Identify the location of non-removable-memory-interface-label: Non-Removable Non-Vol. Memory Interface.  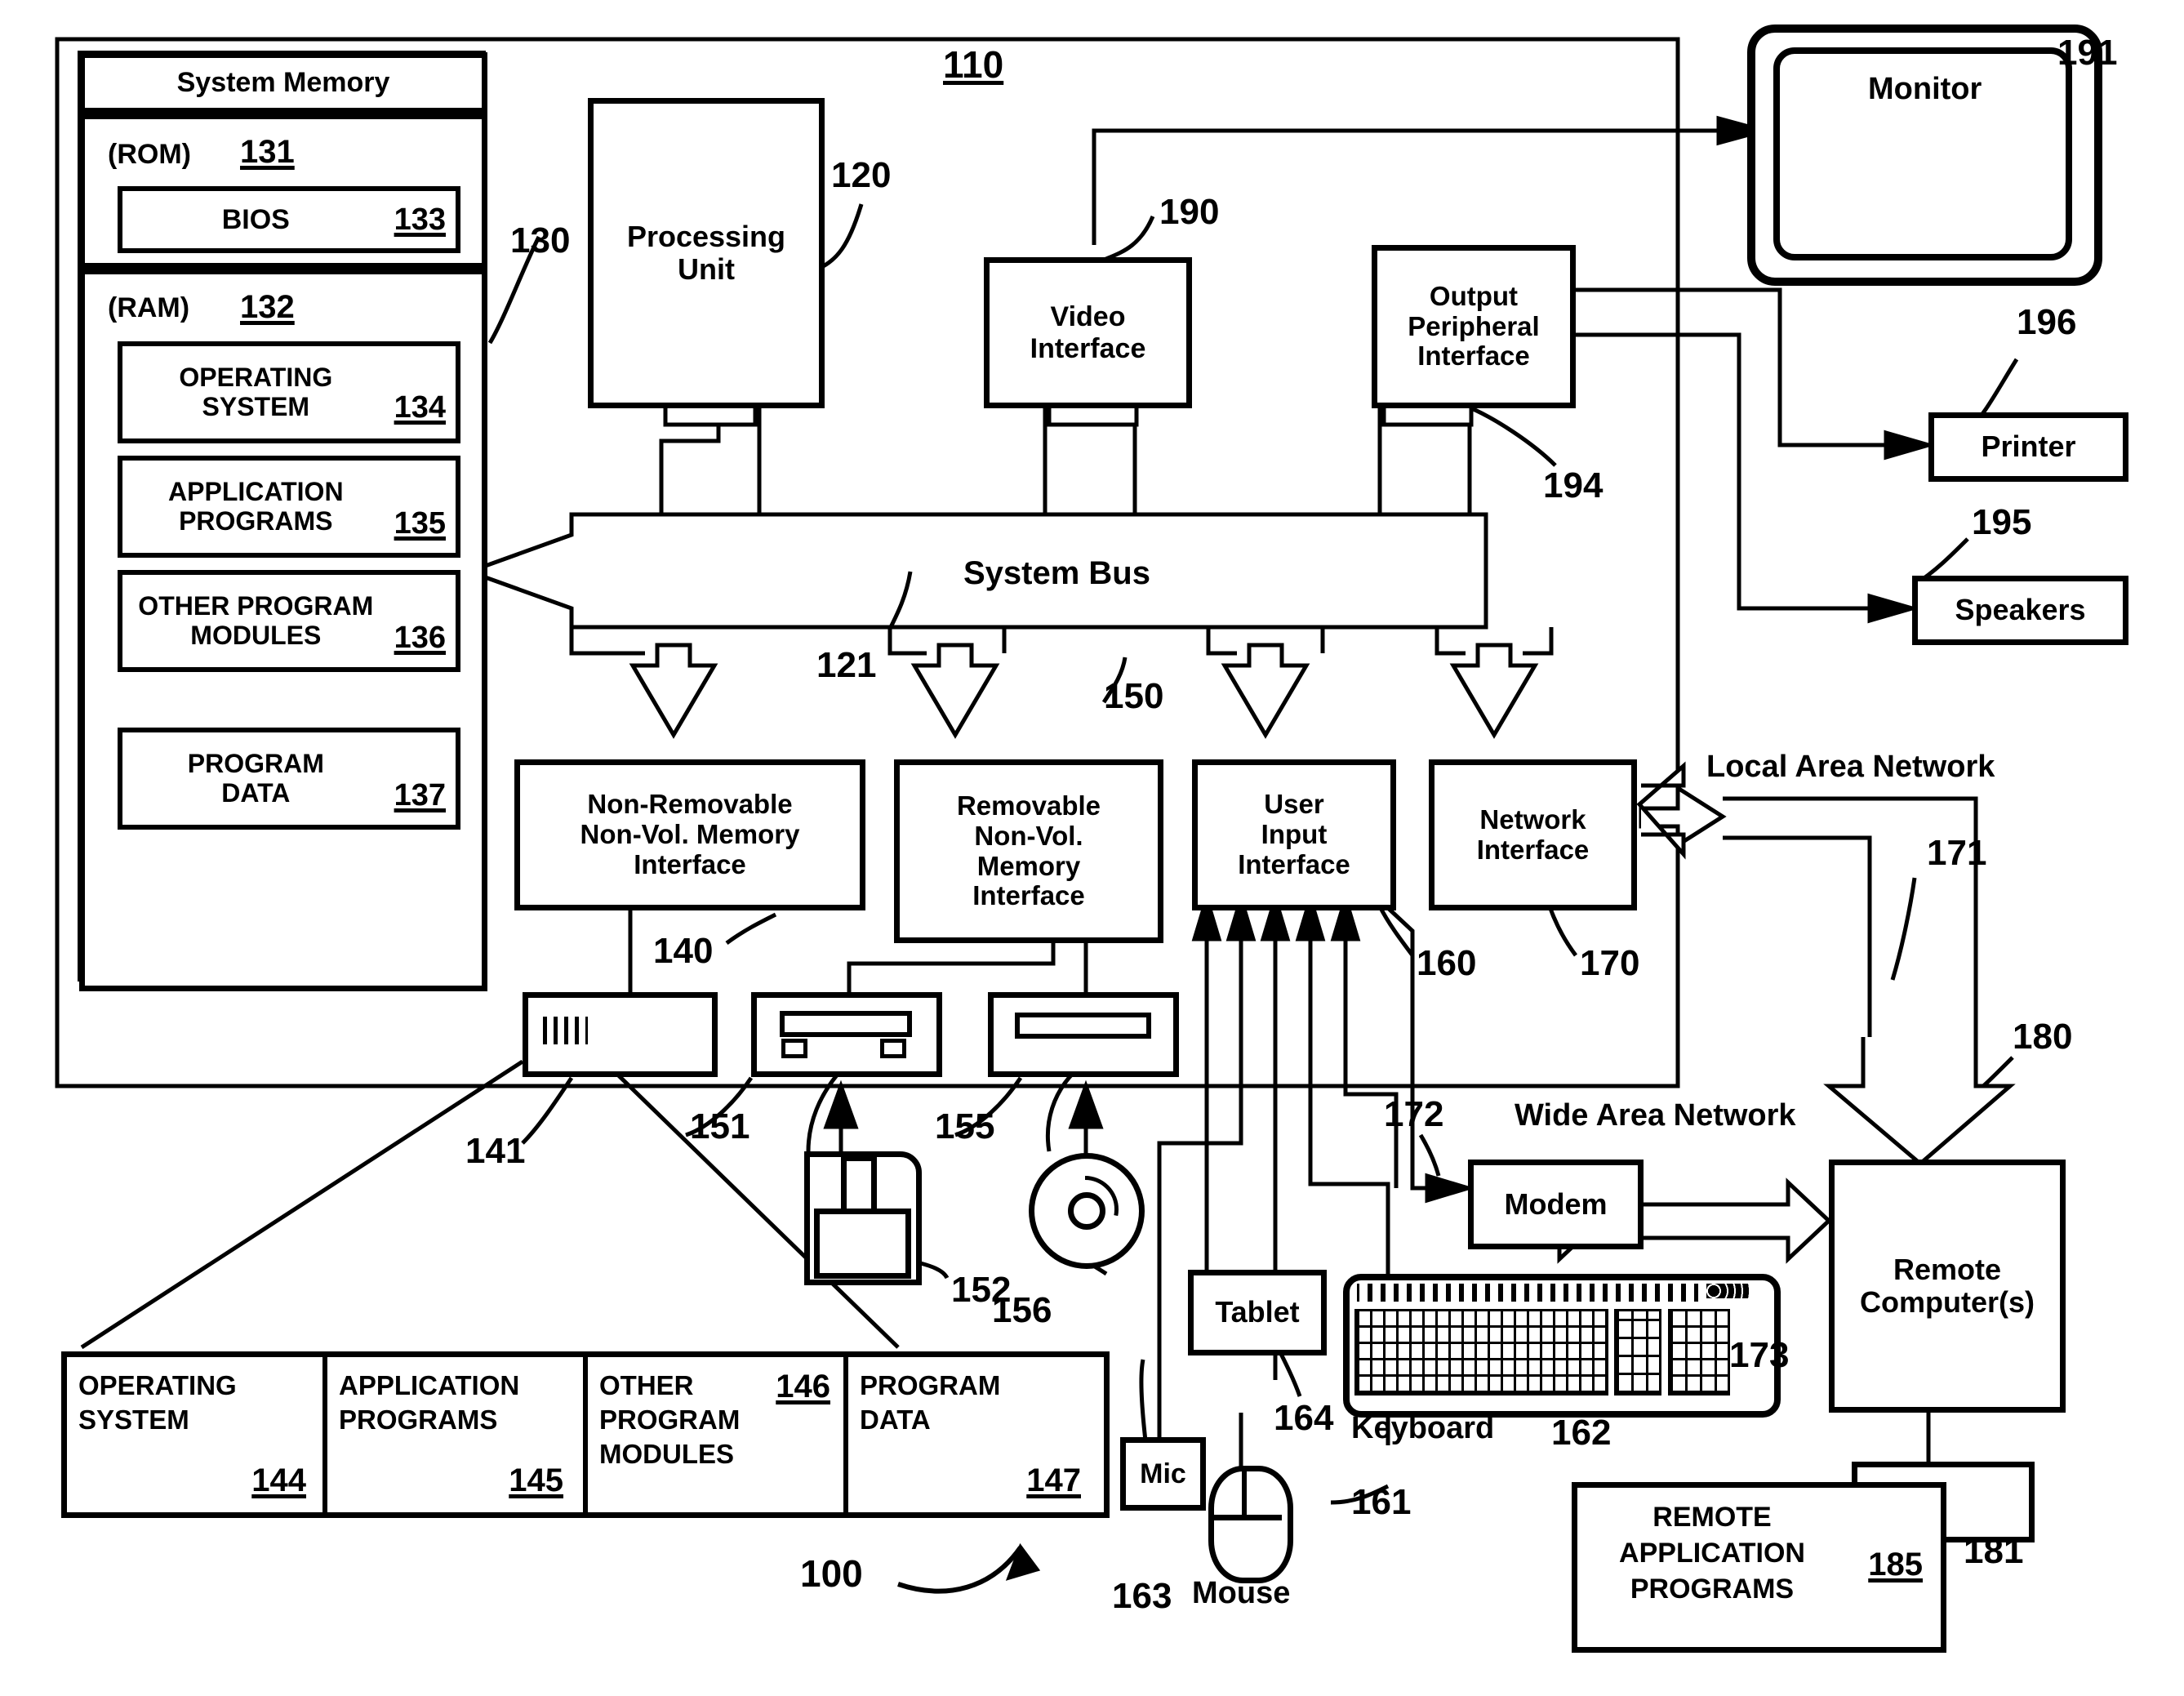
(690, 834).